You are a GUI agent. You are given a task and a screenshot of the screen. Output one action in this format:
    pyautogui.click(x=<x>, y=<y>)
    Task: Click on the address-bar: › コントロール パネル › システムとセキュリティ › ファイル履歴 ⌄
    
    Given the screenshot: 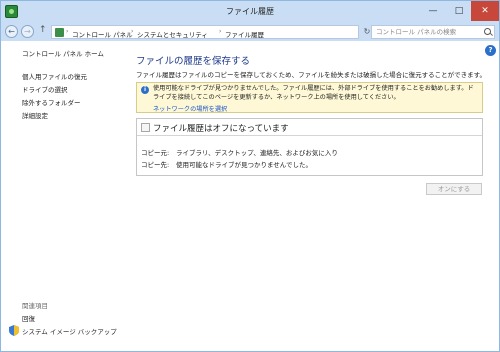 What is the action you would take?
    pyautogui.click(x=226, y=32)
    